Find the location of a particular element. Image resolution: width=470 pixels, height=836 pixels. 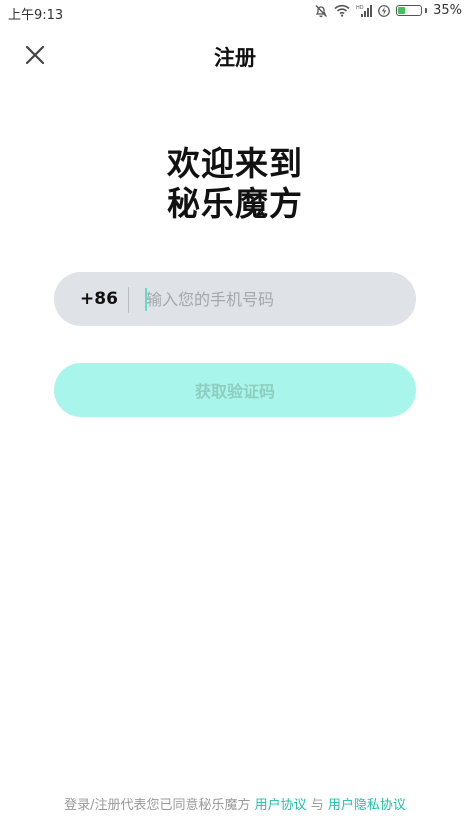

battery-indicator is located at coordinates (412, 10).